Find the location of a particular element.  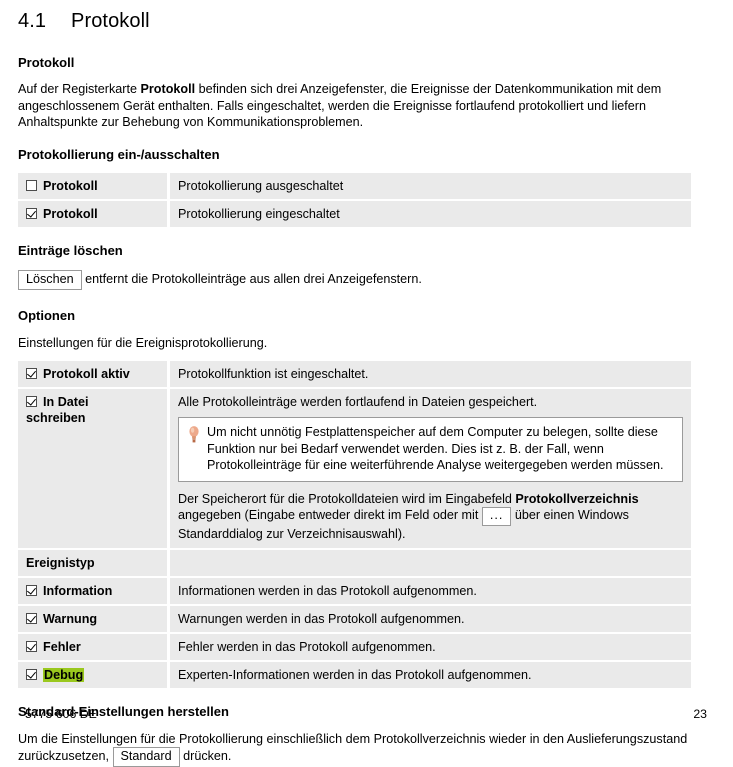

event-row-2-label-cell: Fehler is located at coordinates (94, 648).